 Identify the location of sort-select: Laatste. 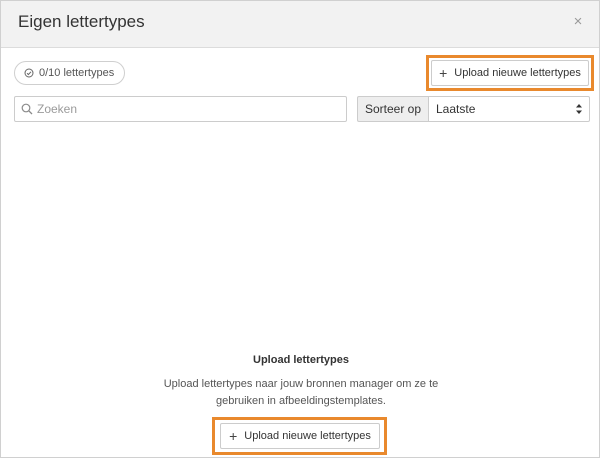
(509, 109).